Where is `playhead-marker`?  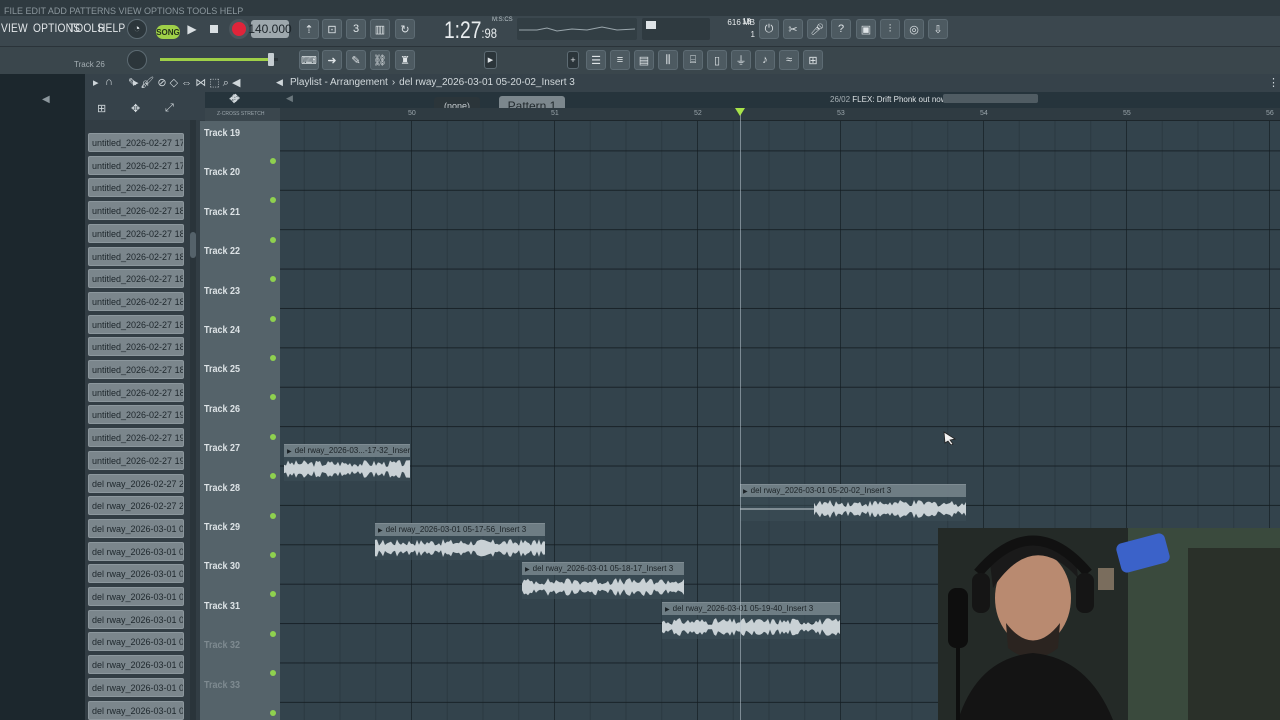
playhead-marker is located at coordinates (740, 112).